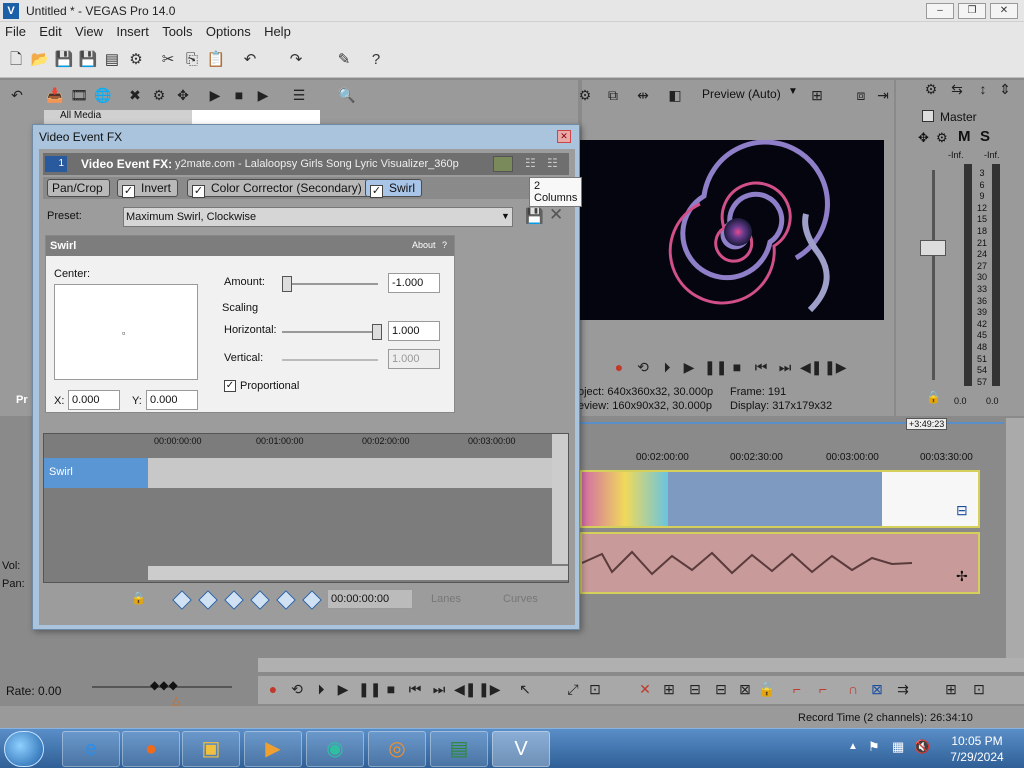  What do you see at coordinates (503, 164) in the screenshot?
I see `one-column-layout-icon` at bounding box center [503, 164].